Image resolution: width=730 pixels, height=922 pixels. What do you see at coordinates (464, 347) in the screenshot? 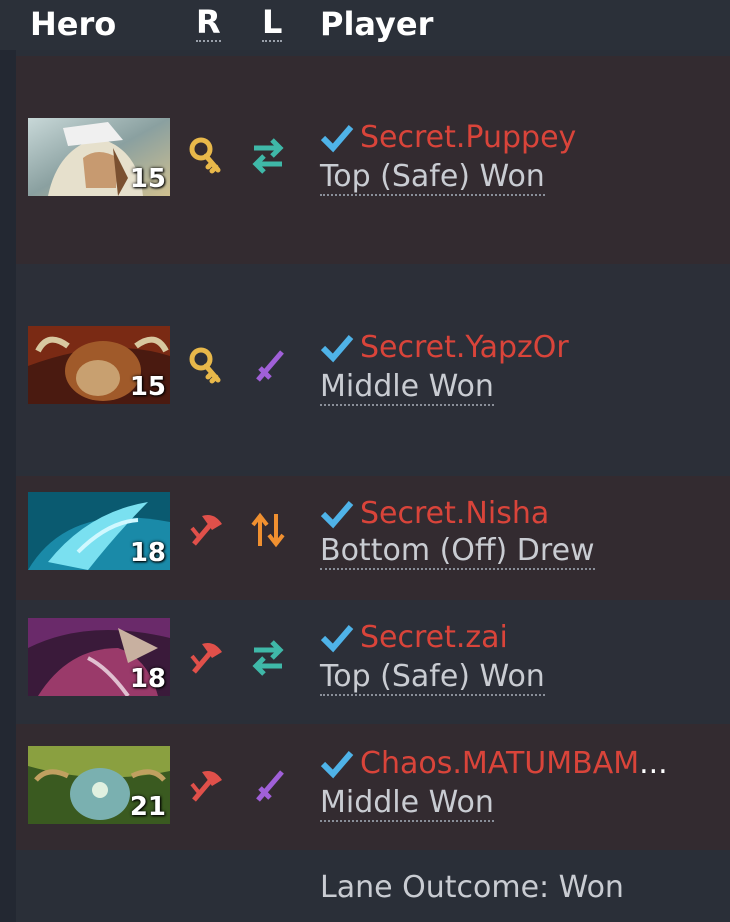
I see `player-name-link: Secret.YapzOr` at bounding box center [464, 347].